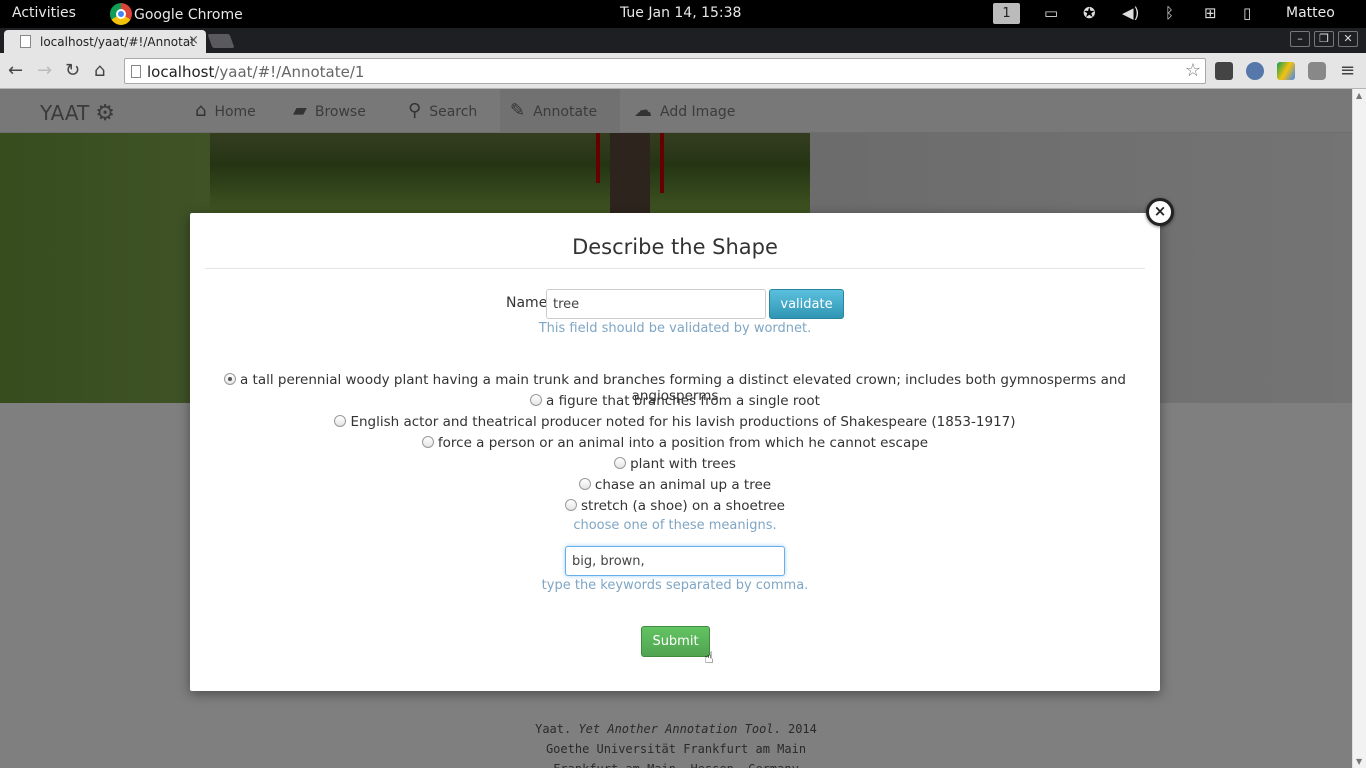 The image size is (1366, 768). What do you see at coordinates (1006, 13) in the screenshot?
I see `workspace-indicator: 1` at bounding box center [1006, 13].